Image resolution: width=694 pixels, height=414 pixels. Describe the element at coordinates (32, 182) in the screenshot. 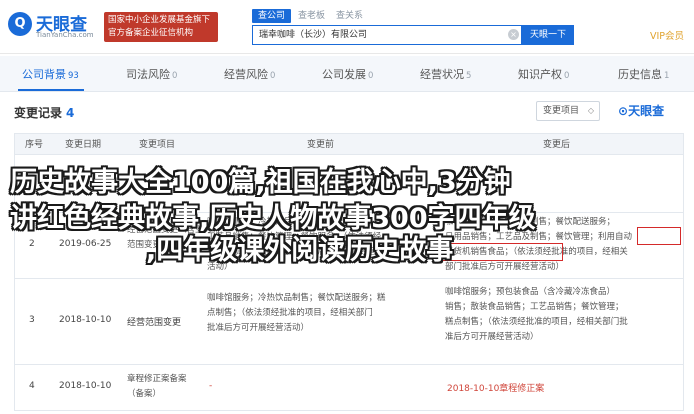

I see `row-index: 1` at that location.